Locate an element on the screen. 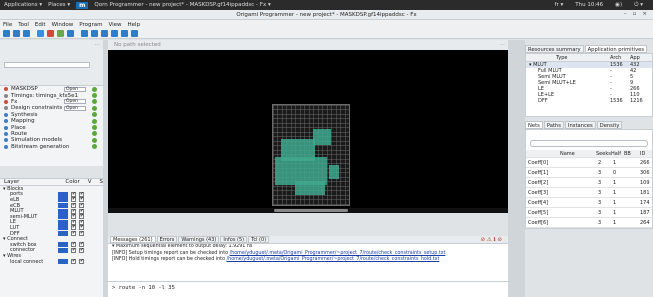  message-filter-icons: ⊘ ⚠ ℹ ⊘ is located at coordinates (491, 240).